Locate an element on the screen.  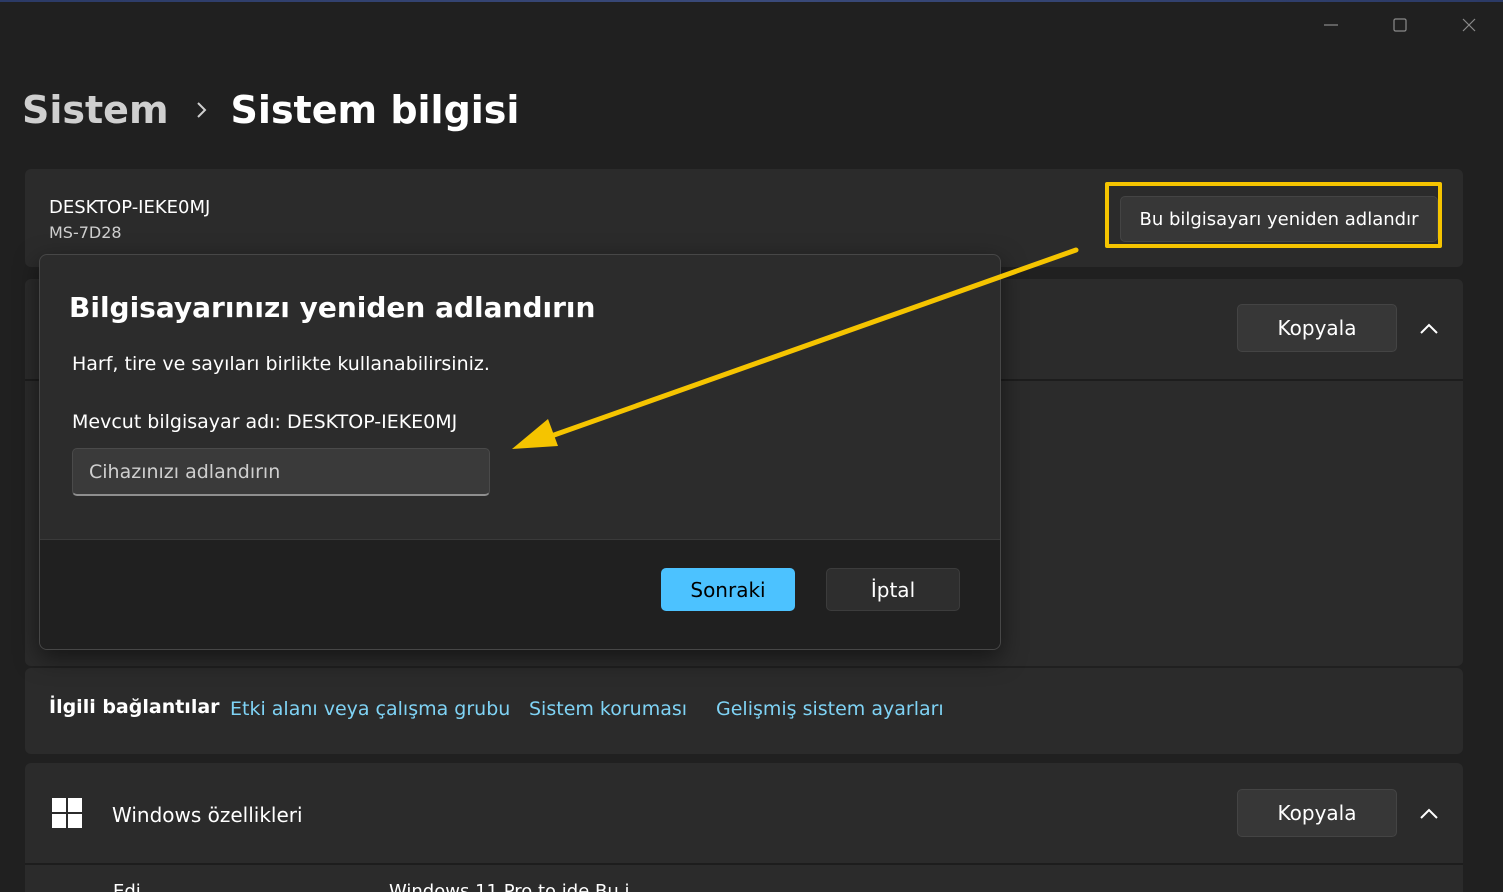
maximize-icon is located at coordinates (1399, 25).